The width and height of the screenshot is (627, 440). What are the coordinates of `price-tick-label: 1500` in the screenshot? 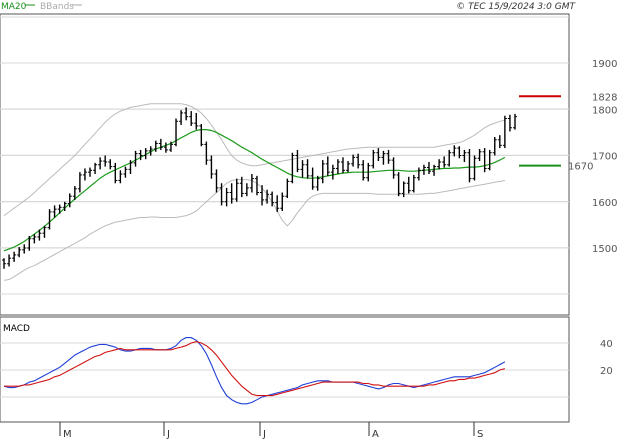 It's located at (604, 249).